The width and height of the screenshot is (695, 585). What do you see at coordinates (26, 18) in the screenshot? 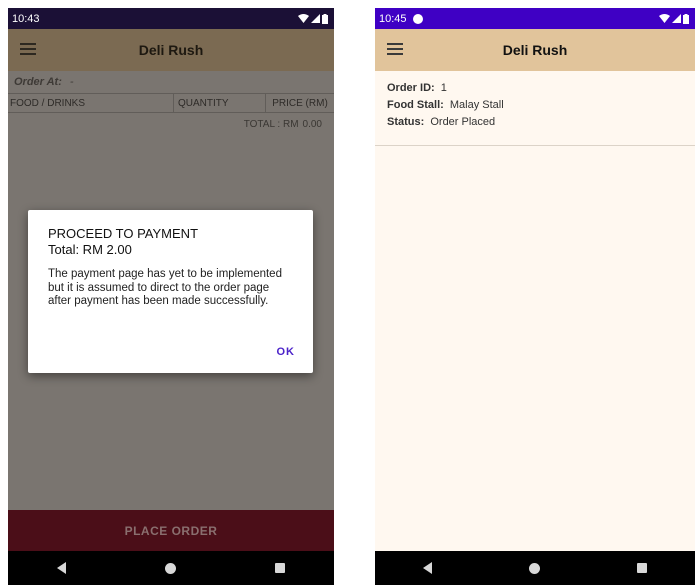
I see `status-time: 10:43` at bounding box center [26, 18].